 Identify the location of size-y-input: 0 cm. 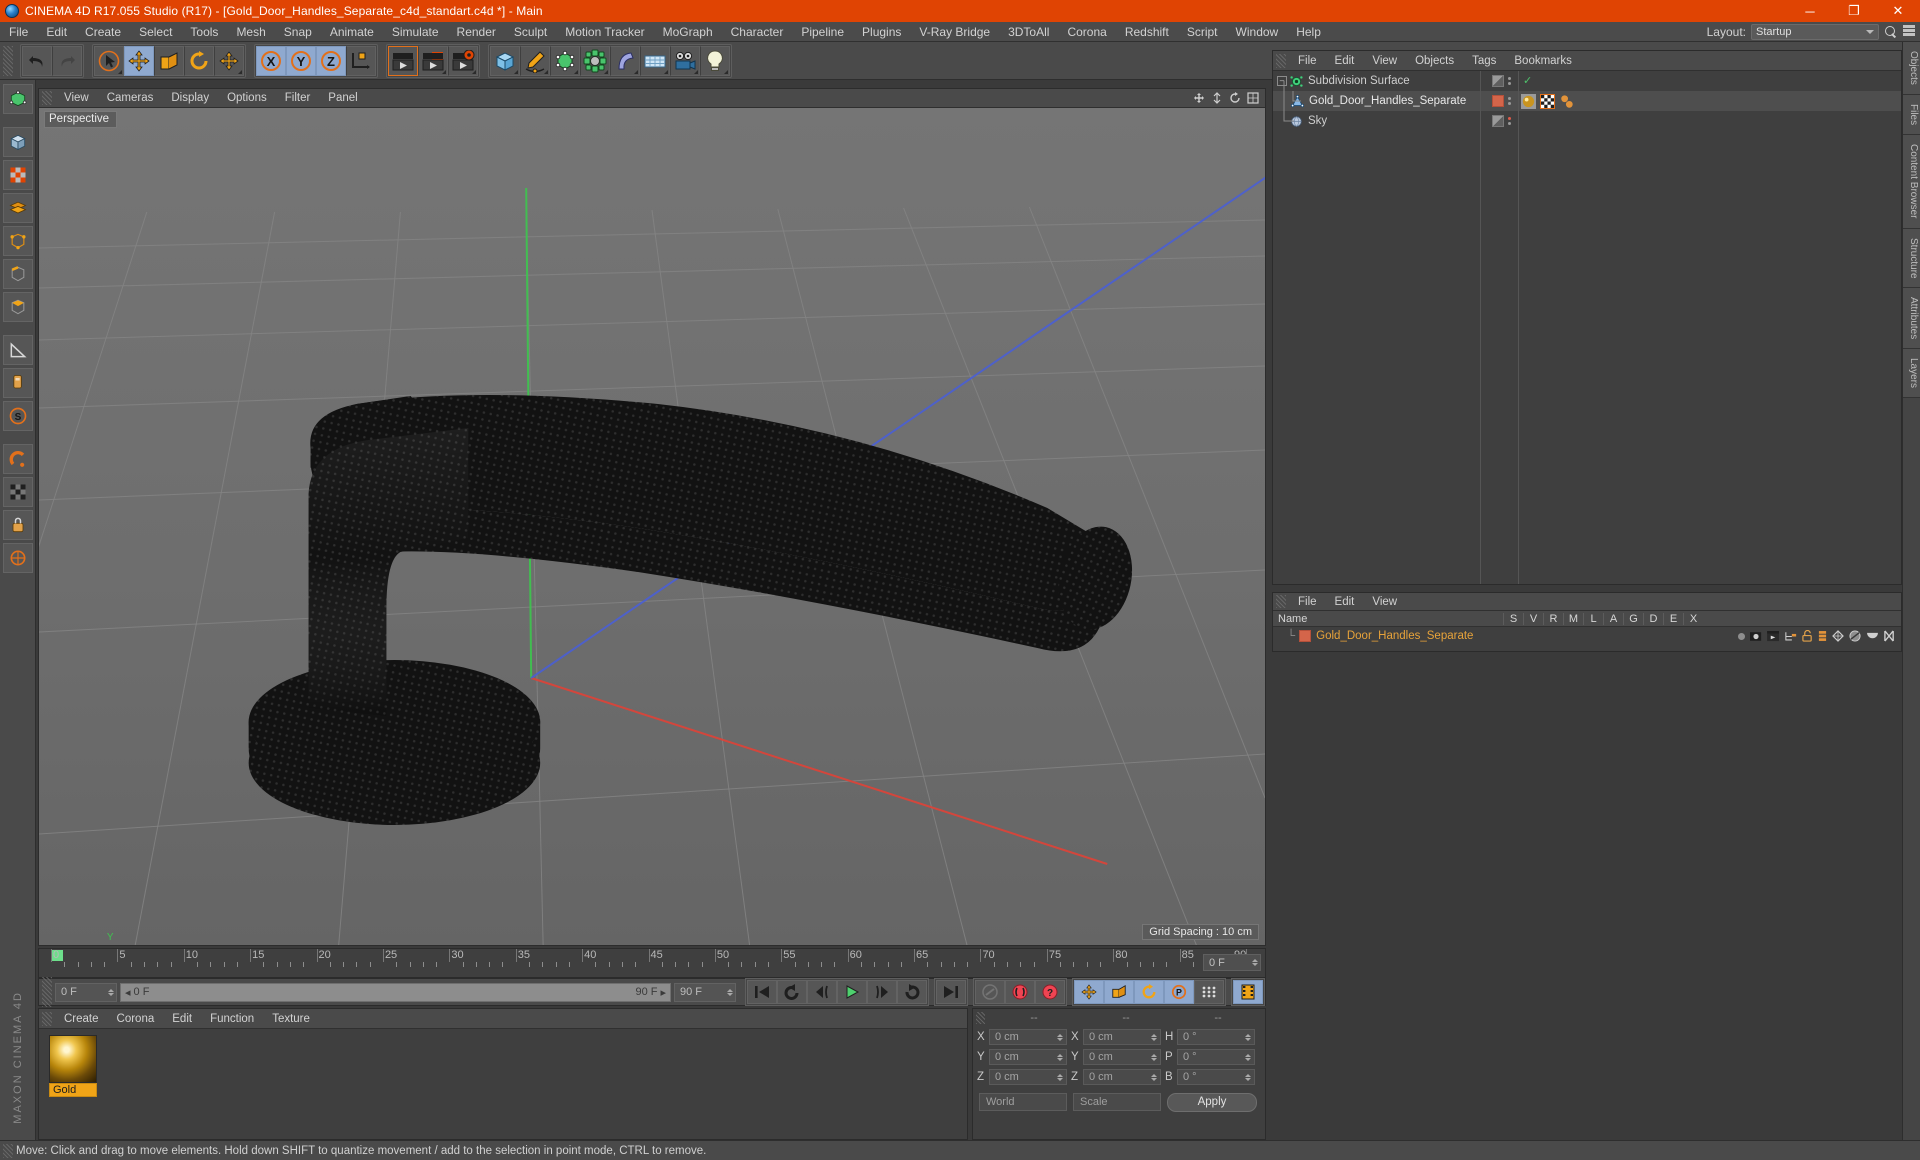
(1122, 1057).